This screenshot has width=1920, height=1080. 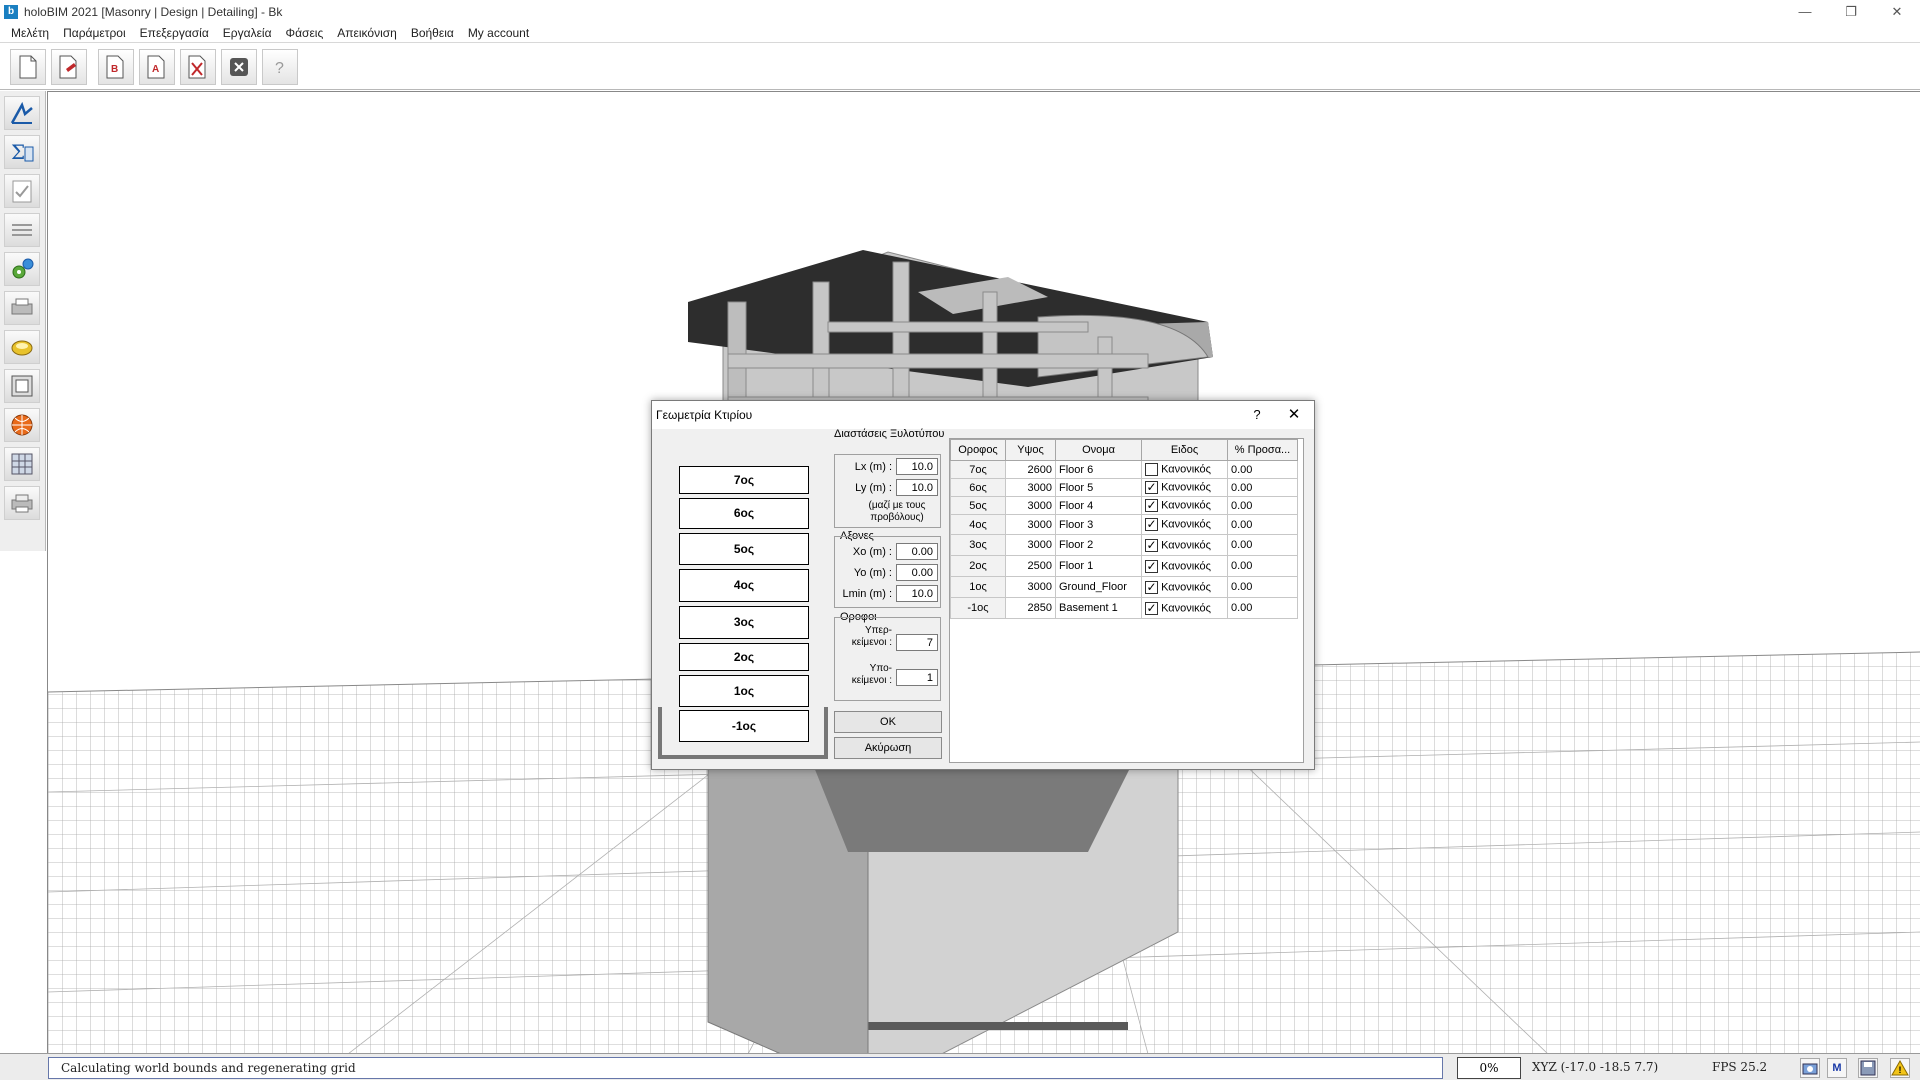 What do you see at coordinates (22, 113) in the screenshot?
I see `design-tool-button` at bounding box center [22, 113].